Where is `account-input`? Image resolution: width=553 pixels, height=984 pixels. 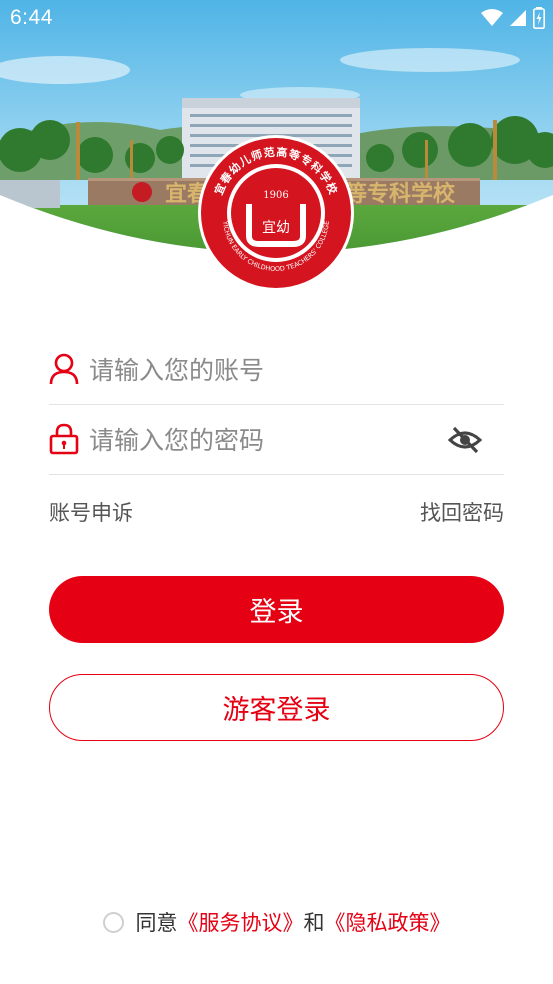 account-input is located at coordinates (269, 370).